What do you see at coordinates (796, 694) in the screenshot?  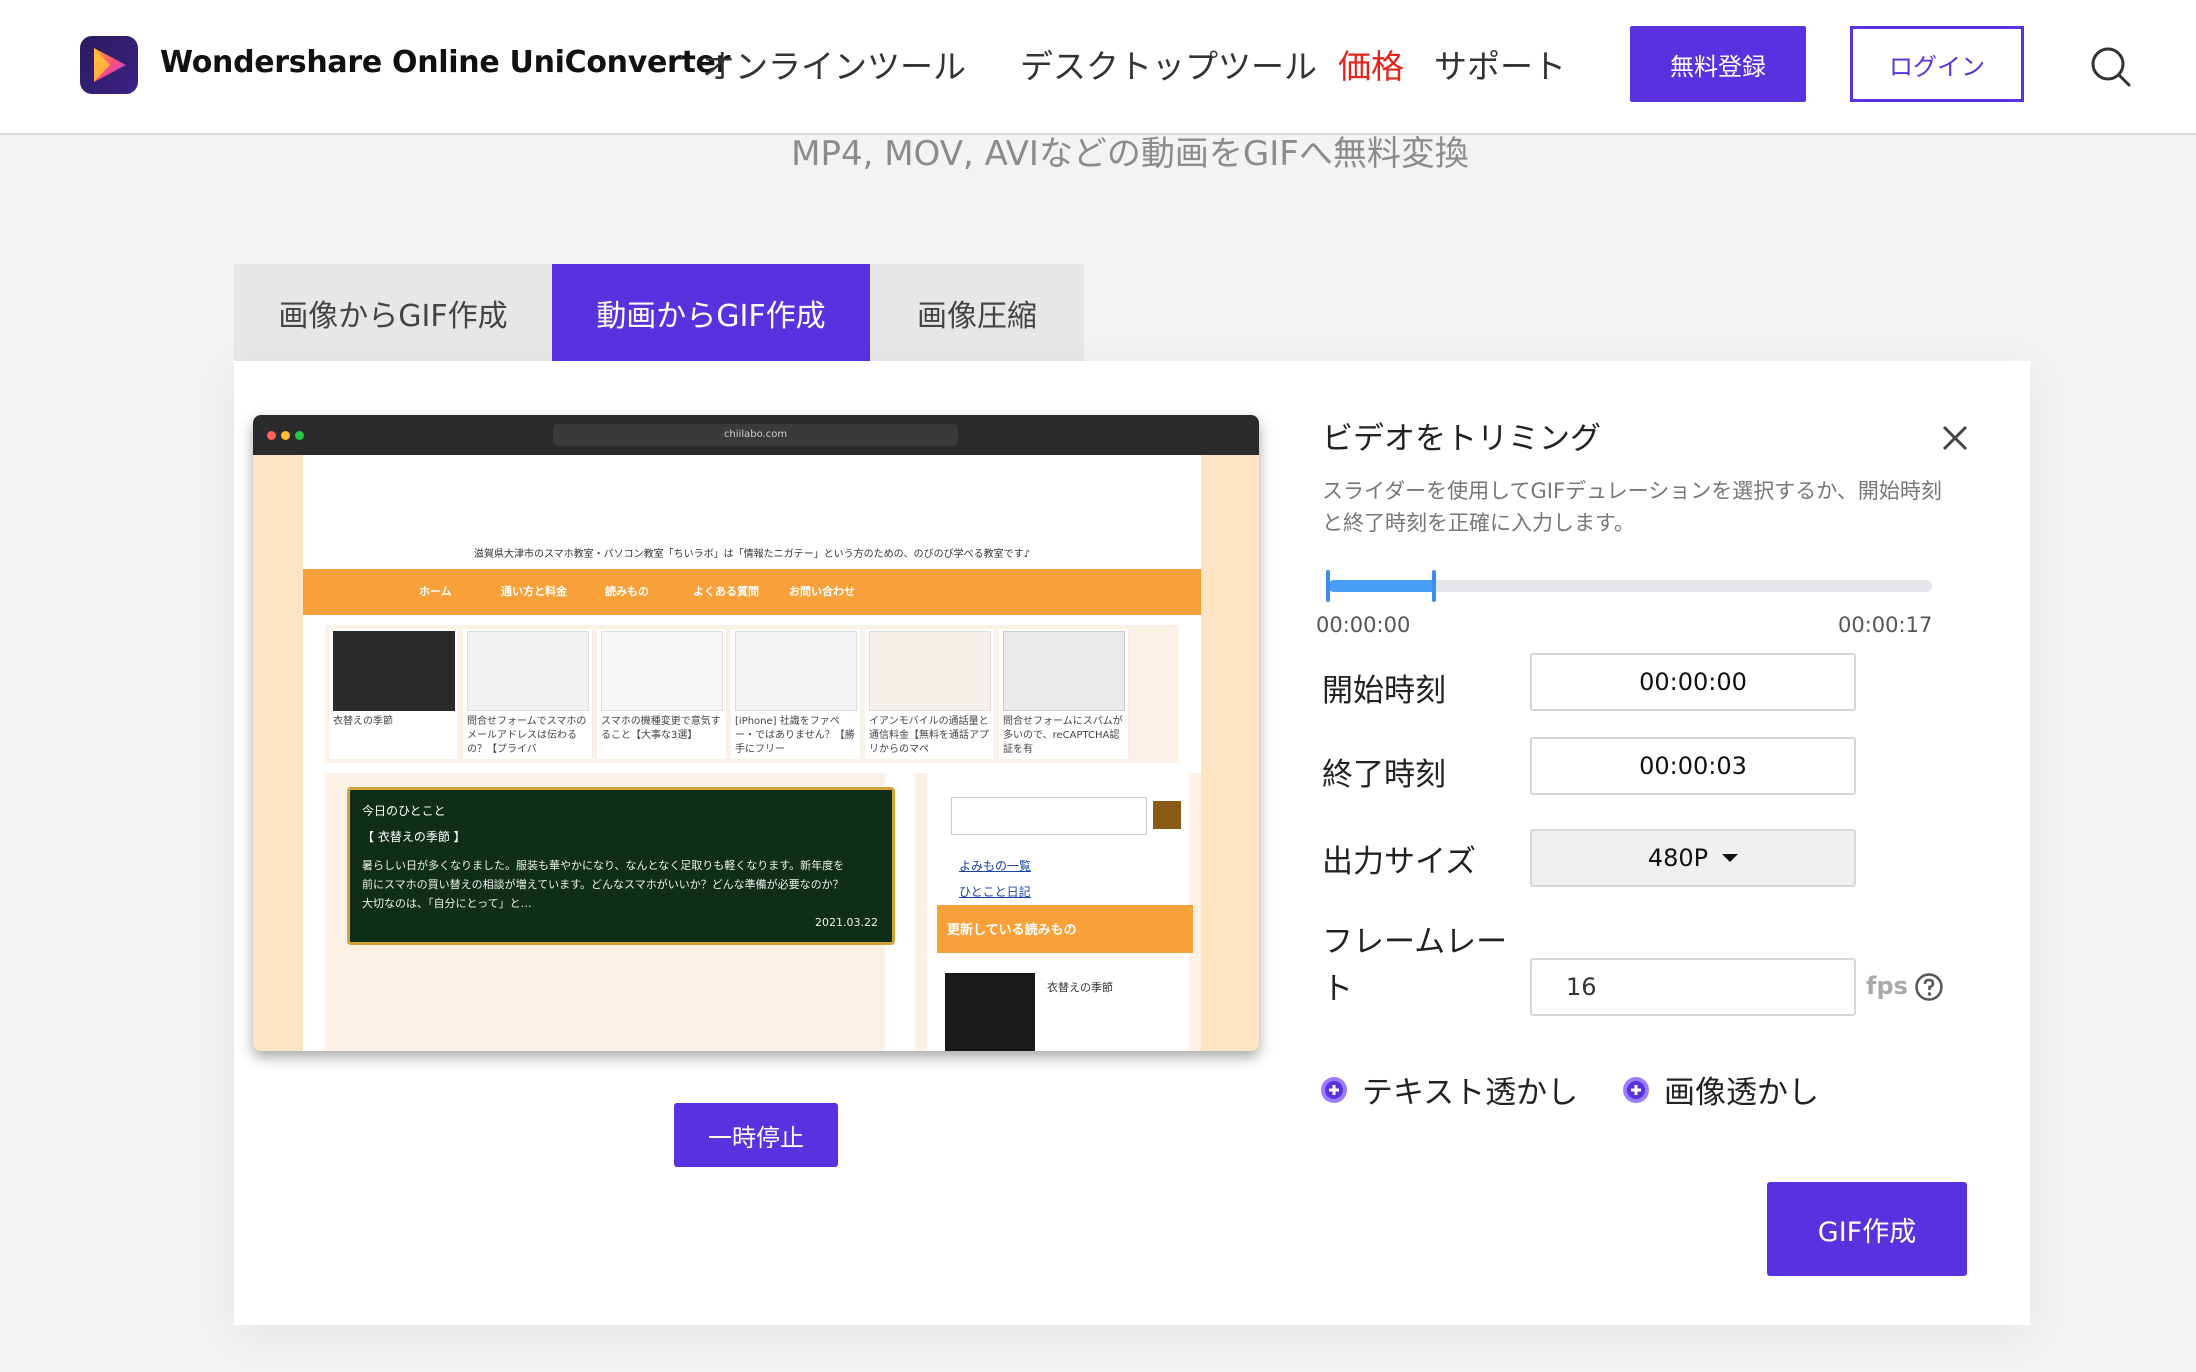 I see `site-thumb: [iPhone] 社識をファペー・ではありません？【勝手にフリー` at bounding box center [796, 694].